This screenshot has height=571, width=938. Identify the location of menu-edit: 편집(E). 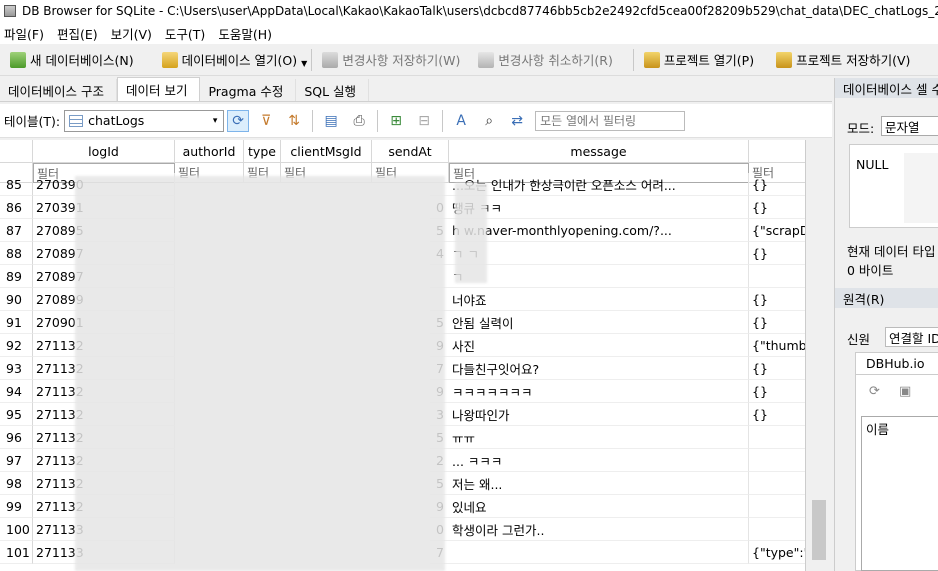
(80, 33).